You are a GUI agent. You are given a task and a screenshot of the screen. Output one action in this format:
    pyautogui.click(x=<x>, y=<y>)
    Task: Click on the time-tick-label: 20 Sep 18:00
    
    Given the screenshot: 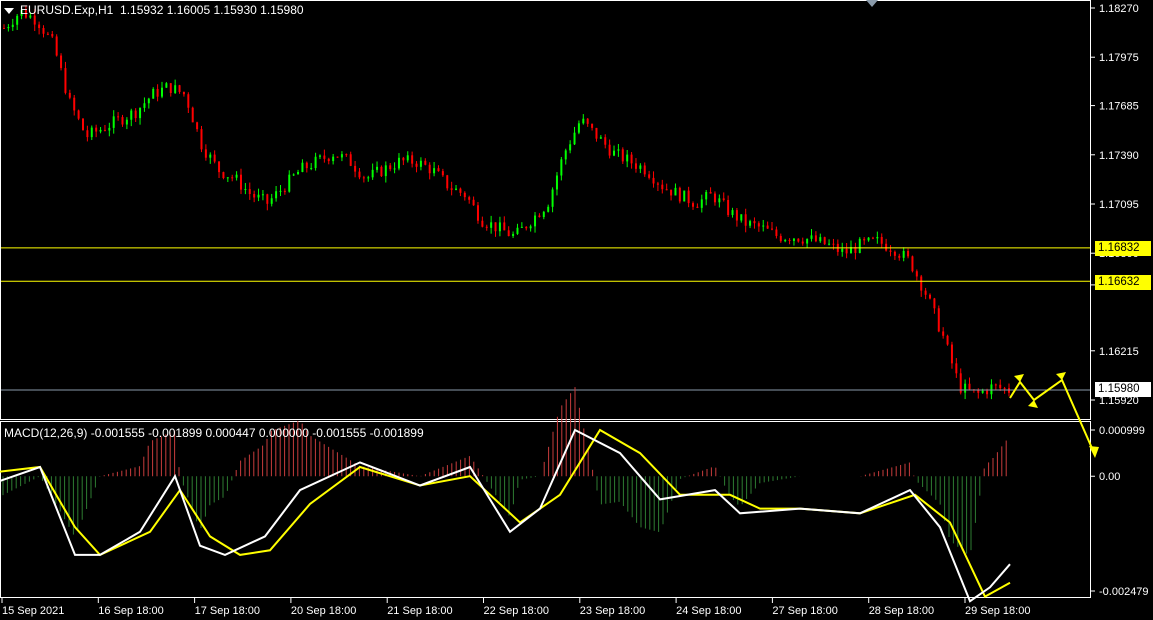 What is the action you would take?
    pyautogui.click(x=323, y=611)
    